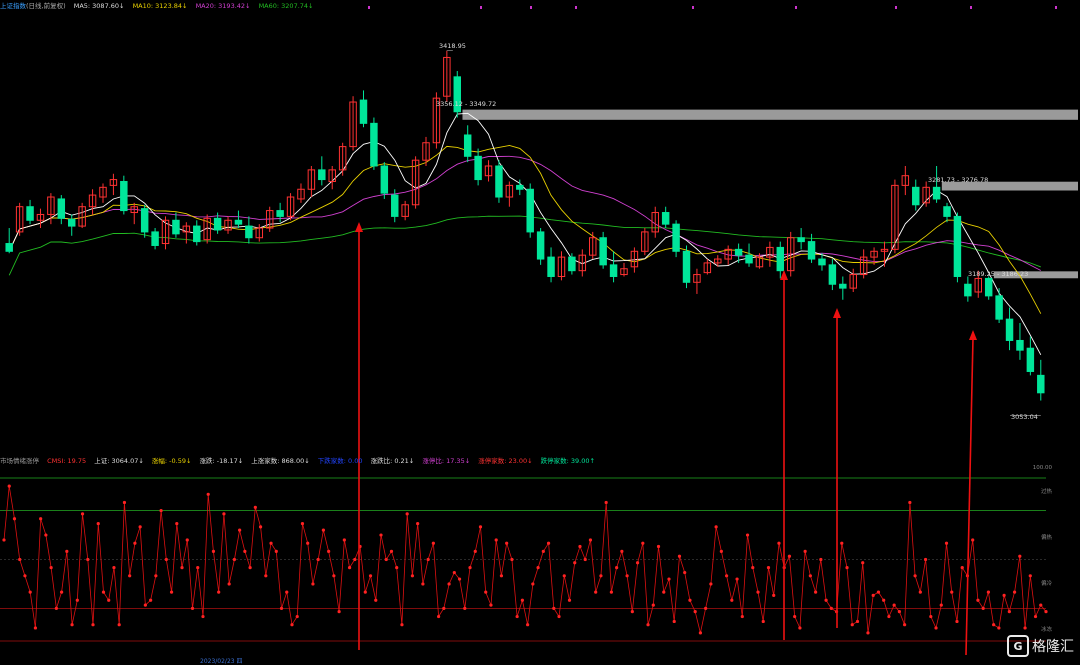 The height and width of the screenshot is (665, 1080). I want to click on zone2-label: 3281.73 - 3276.78, so click(958, 180).